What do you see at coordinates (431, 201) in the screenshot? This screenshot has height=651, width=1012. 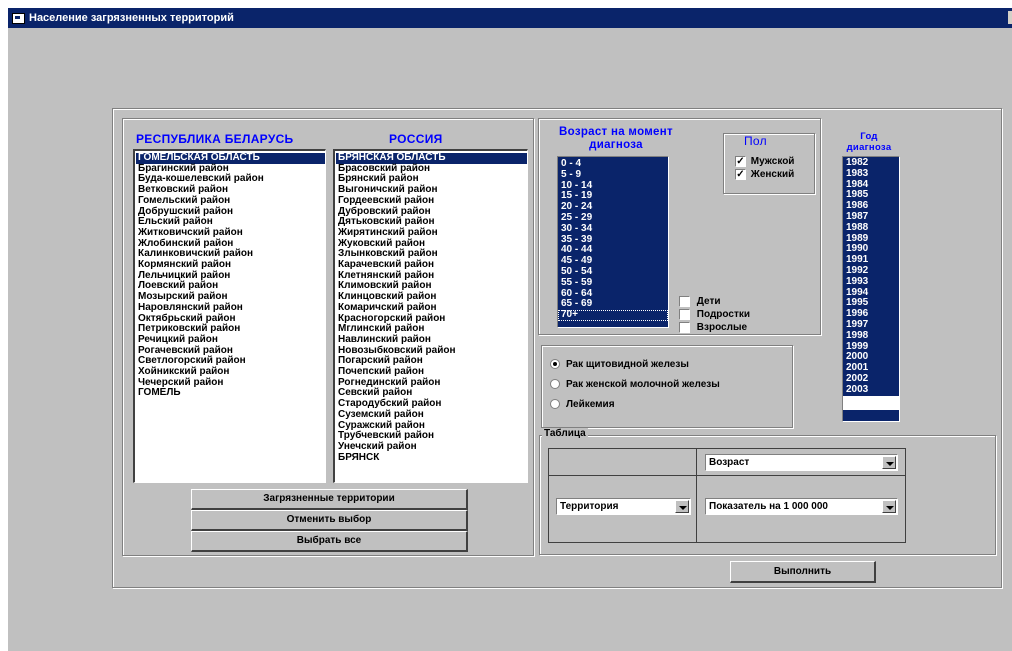 I see `russia-territory-item: Гордеевский район` at bounding box center [431, 201].